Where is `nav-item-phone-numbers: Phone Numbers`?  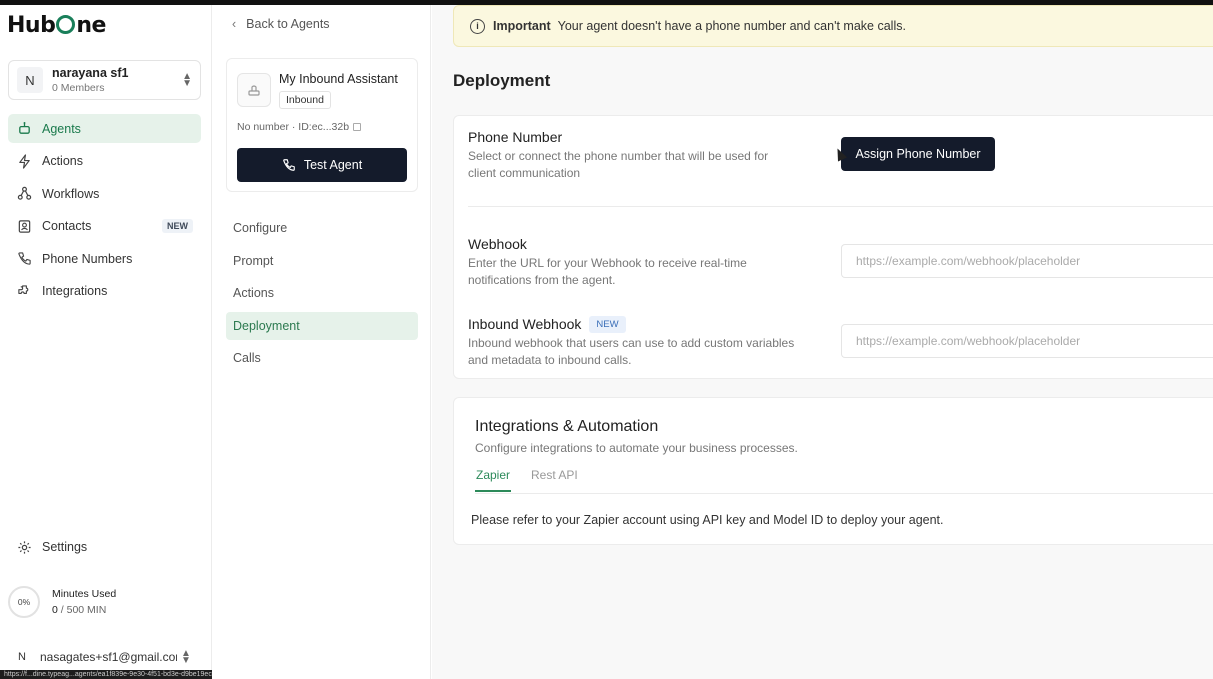
nav-item-phone-numbers: Phone Numbers is located at coordinates (104, 258).